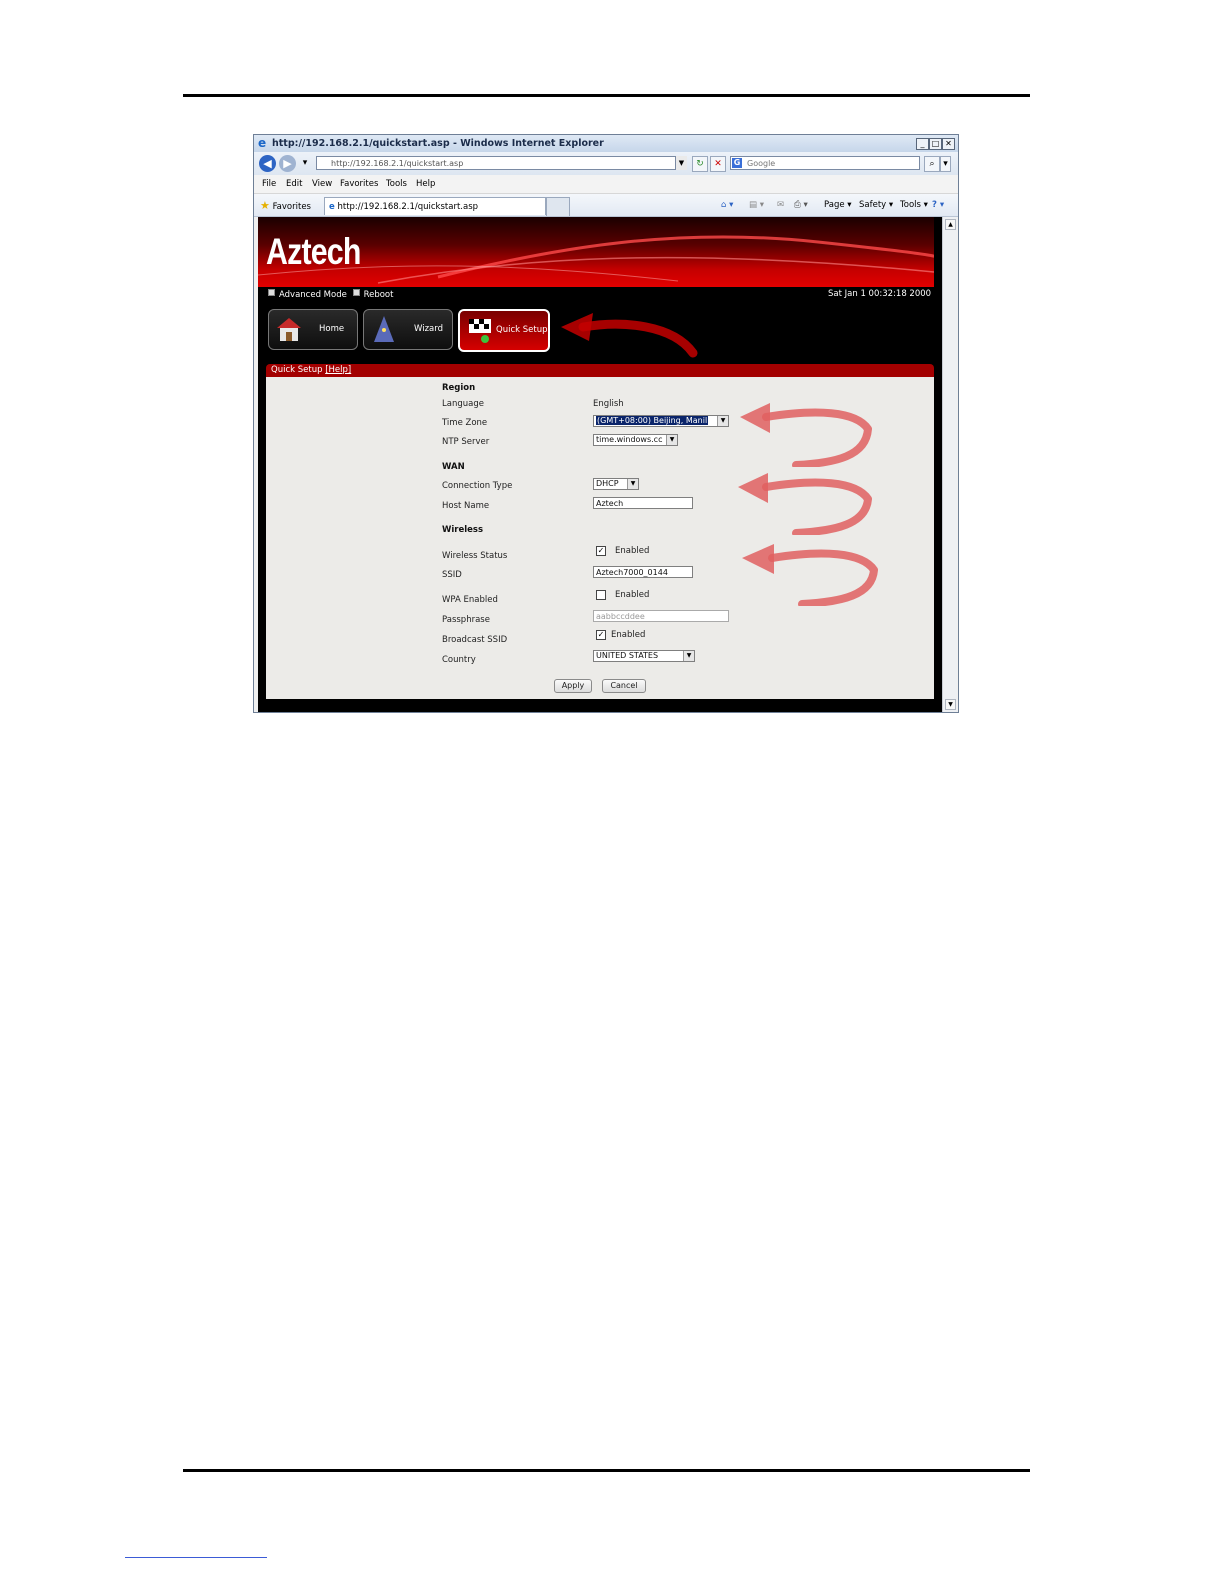 This screenshot has height=1584, width=1224. Describe the element at coordinates (289, 329) in the screenshot. I see `house-icon` at that location.